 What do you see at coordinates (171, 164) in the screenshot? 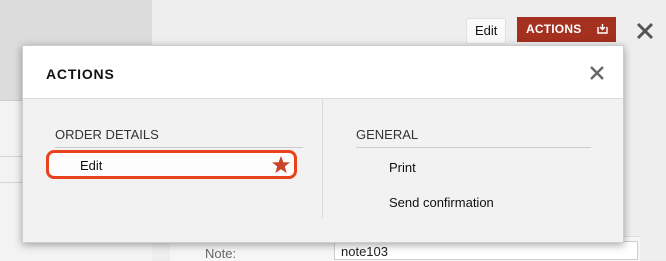
I see `menu-item-edit: Edit` at bounding box center [171, 164].